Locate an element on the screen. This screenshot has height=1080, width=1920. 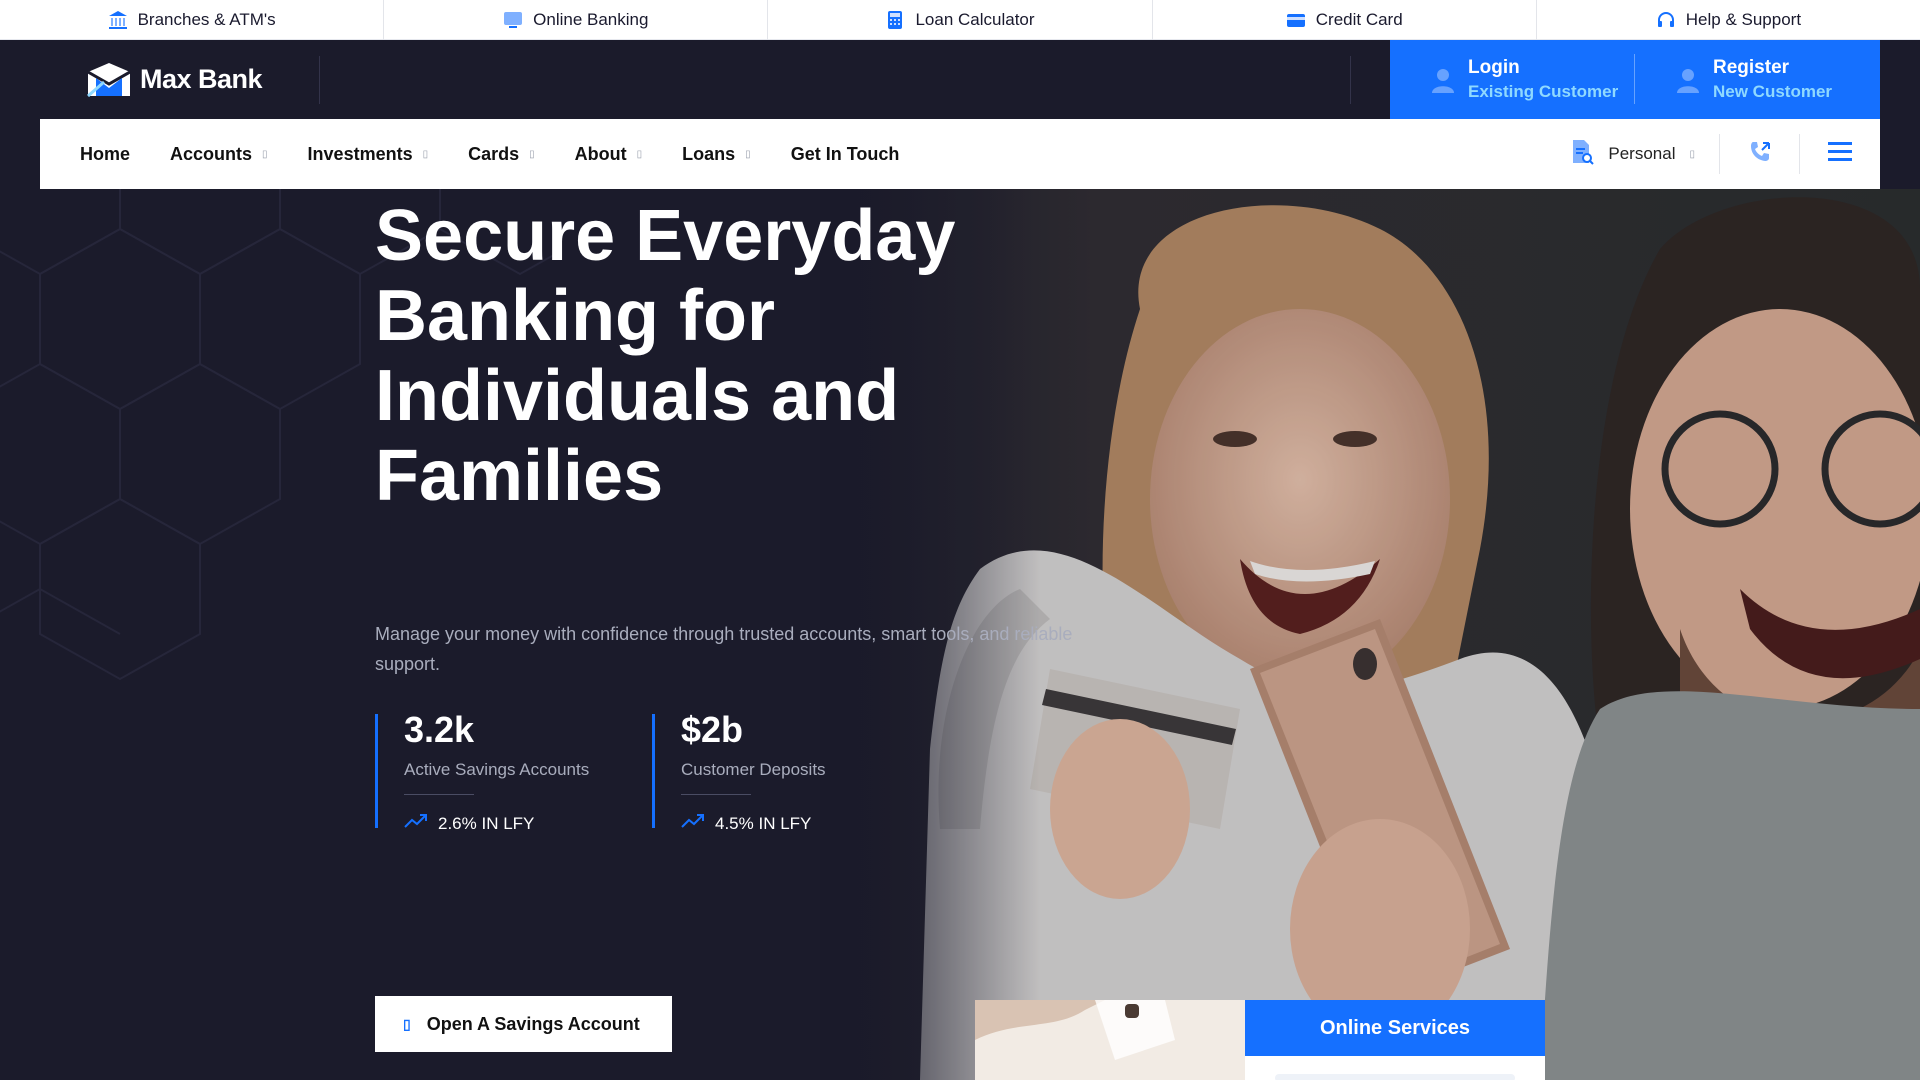
nav-home: Home is located at coordinates (105, 154).